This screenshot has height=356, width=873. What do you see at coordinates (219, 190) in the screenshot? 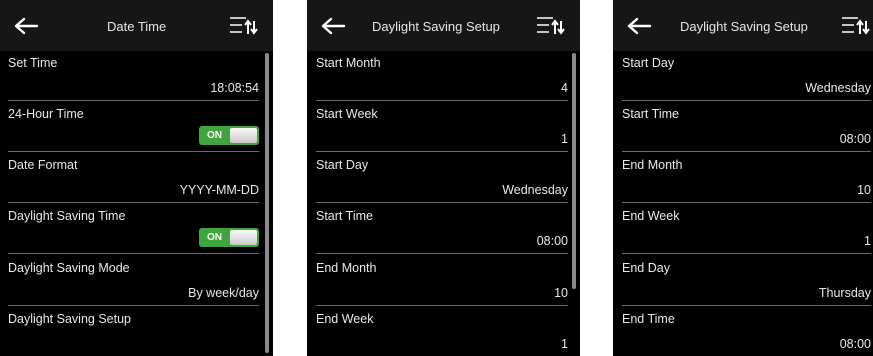
I see `row-value: YYYY-MM-DD` at bounding box center [219, 190].